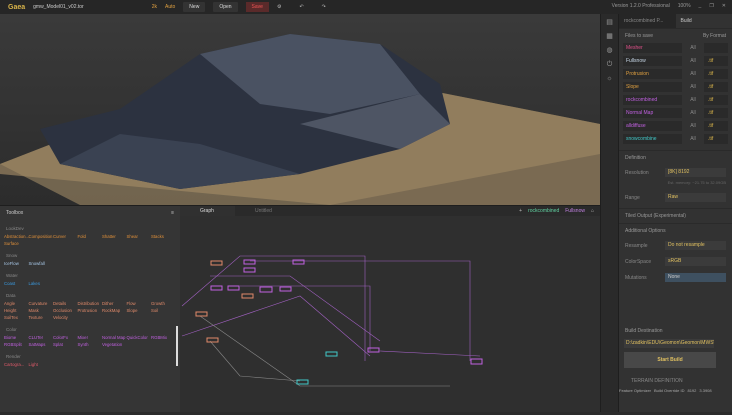  Describe the element at coordinates (652, 100) in the screenshot. I see `file-name: rockcombined` at that location.